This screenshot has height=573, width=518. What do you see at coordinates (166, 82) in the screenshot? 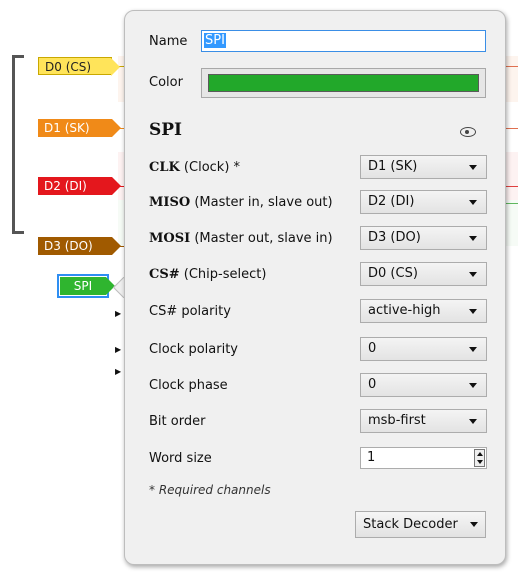
I see `color-label: Color` at bounding box center [166, 82].